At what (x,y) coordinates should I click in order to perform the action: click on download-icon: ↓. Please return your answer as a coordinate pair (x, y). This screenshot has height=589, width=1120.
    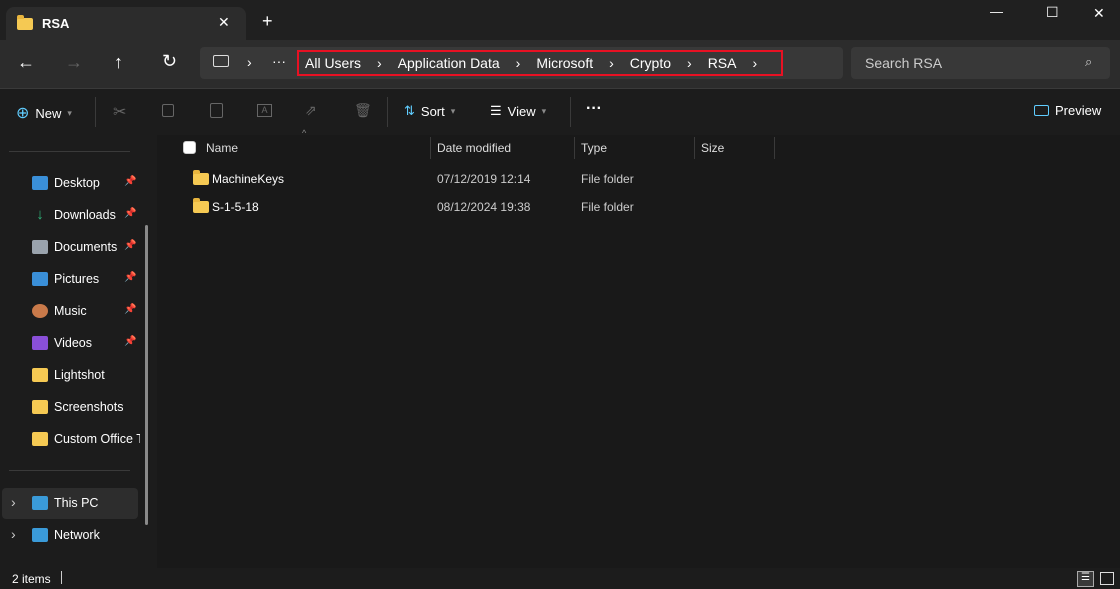
    Looking at the image, I should click on (40, 214).